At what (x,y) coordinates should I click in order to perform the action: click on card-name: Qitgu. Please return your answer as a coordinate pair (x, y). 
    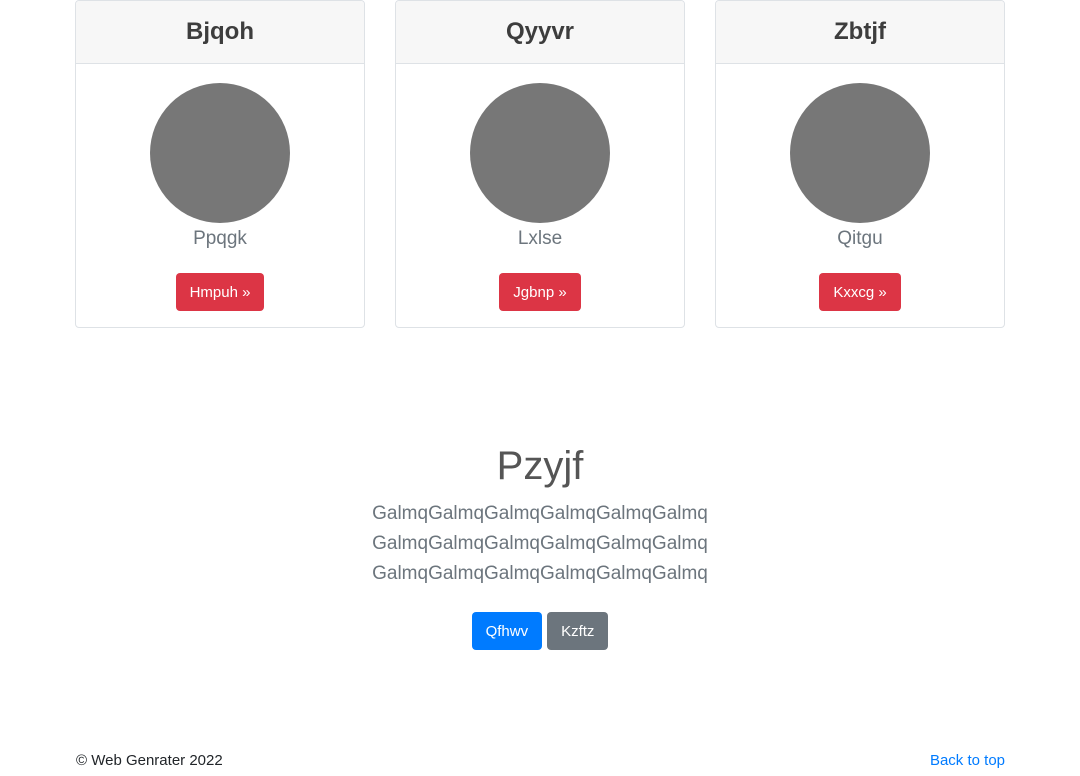
    Looking at the image, I should click on (860, 238).